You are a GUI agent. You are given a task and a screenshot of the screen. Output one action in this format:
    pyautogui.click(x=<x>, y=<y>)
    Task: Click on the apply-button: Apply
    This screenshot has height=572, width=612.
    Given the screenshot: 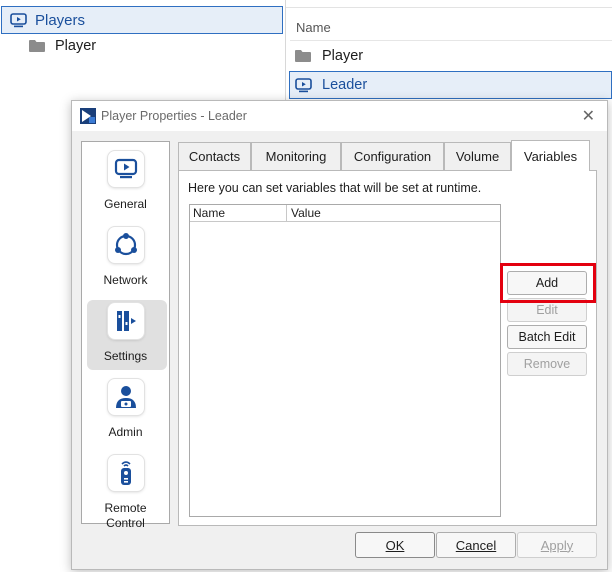 What is the action you would take?
    pyautogui.click(x=557, y=545)
    